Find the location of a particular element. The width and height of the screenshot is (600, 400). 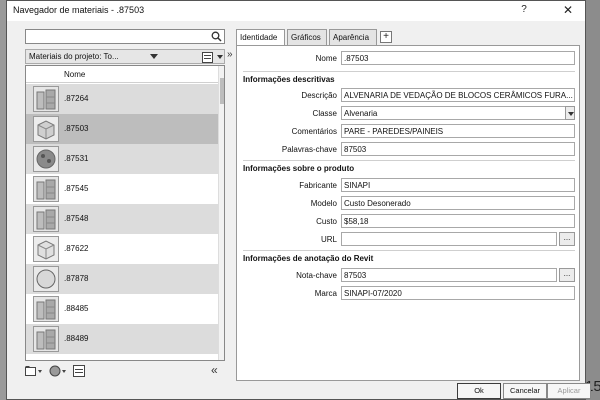

search-input is located at coordinates (125, 36).